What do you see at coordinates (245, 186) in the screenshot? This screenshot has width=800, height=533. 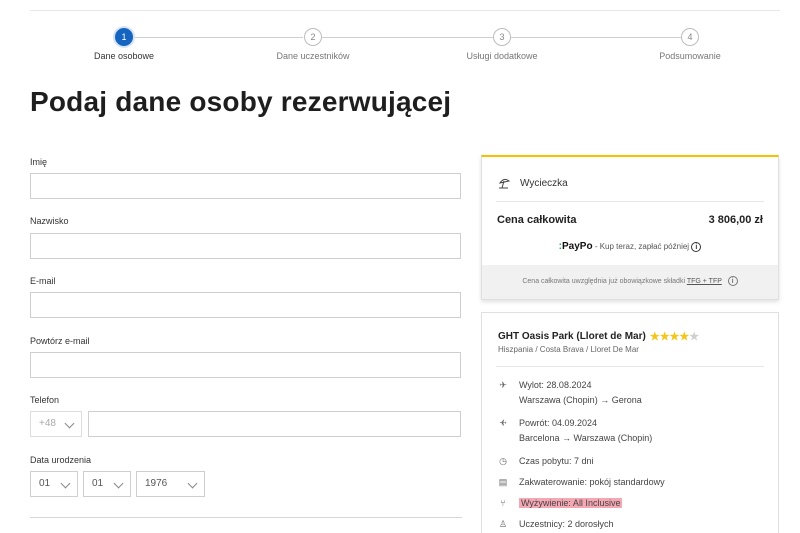 I see `first-name-input` at bounding box center [245, 186].